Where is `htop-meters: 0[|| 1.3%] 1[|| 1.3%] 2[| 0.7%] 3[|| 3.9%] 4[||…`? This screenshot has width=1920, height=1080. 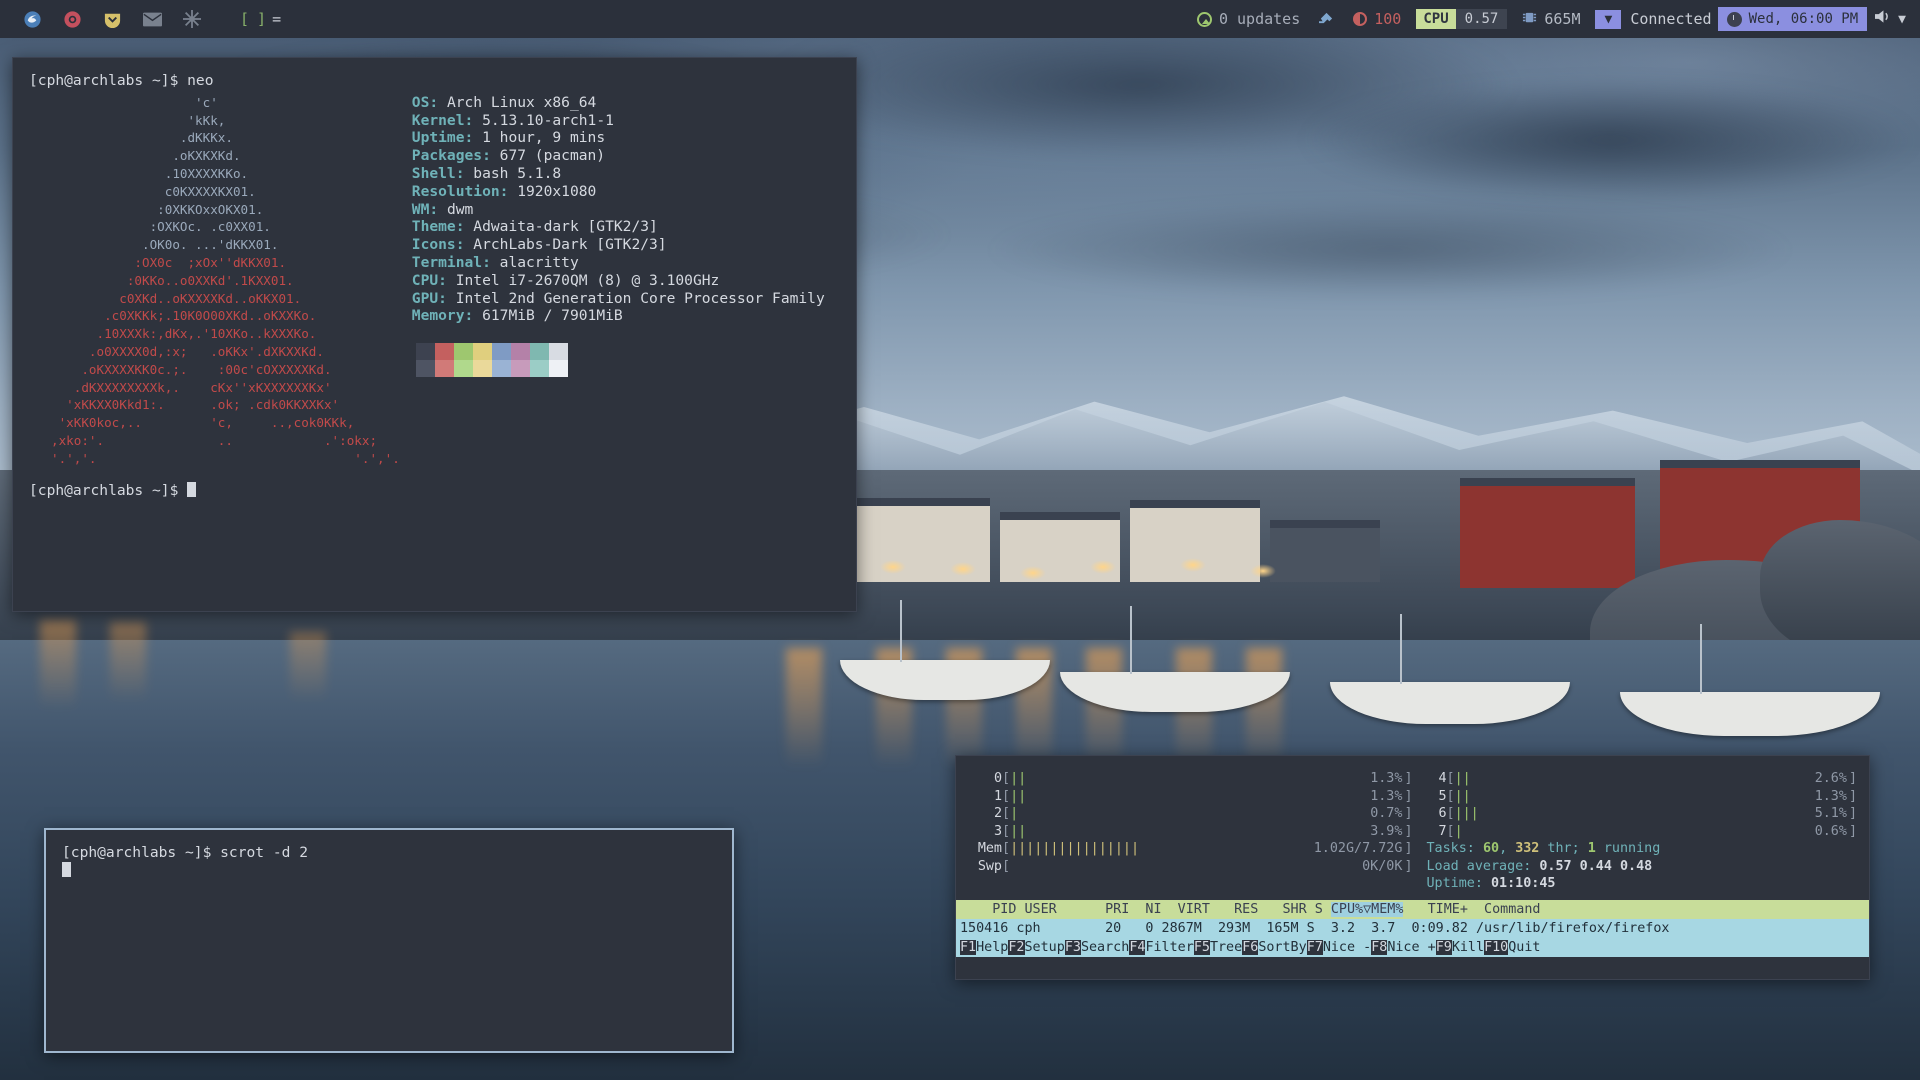 htop-meters: 0[|| 1.3%] 1[|| 1.3%] 2[| 0.7%] 3[|| 3.9%] 4[||… is located at coordinates (1412, 805).